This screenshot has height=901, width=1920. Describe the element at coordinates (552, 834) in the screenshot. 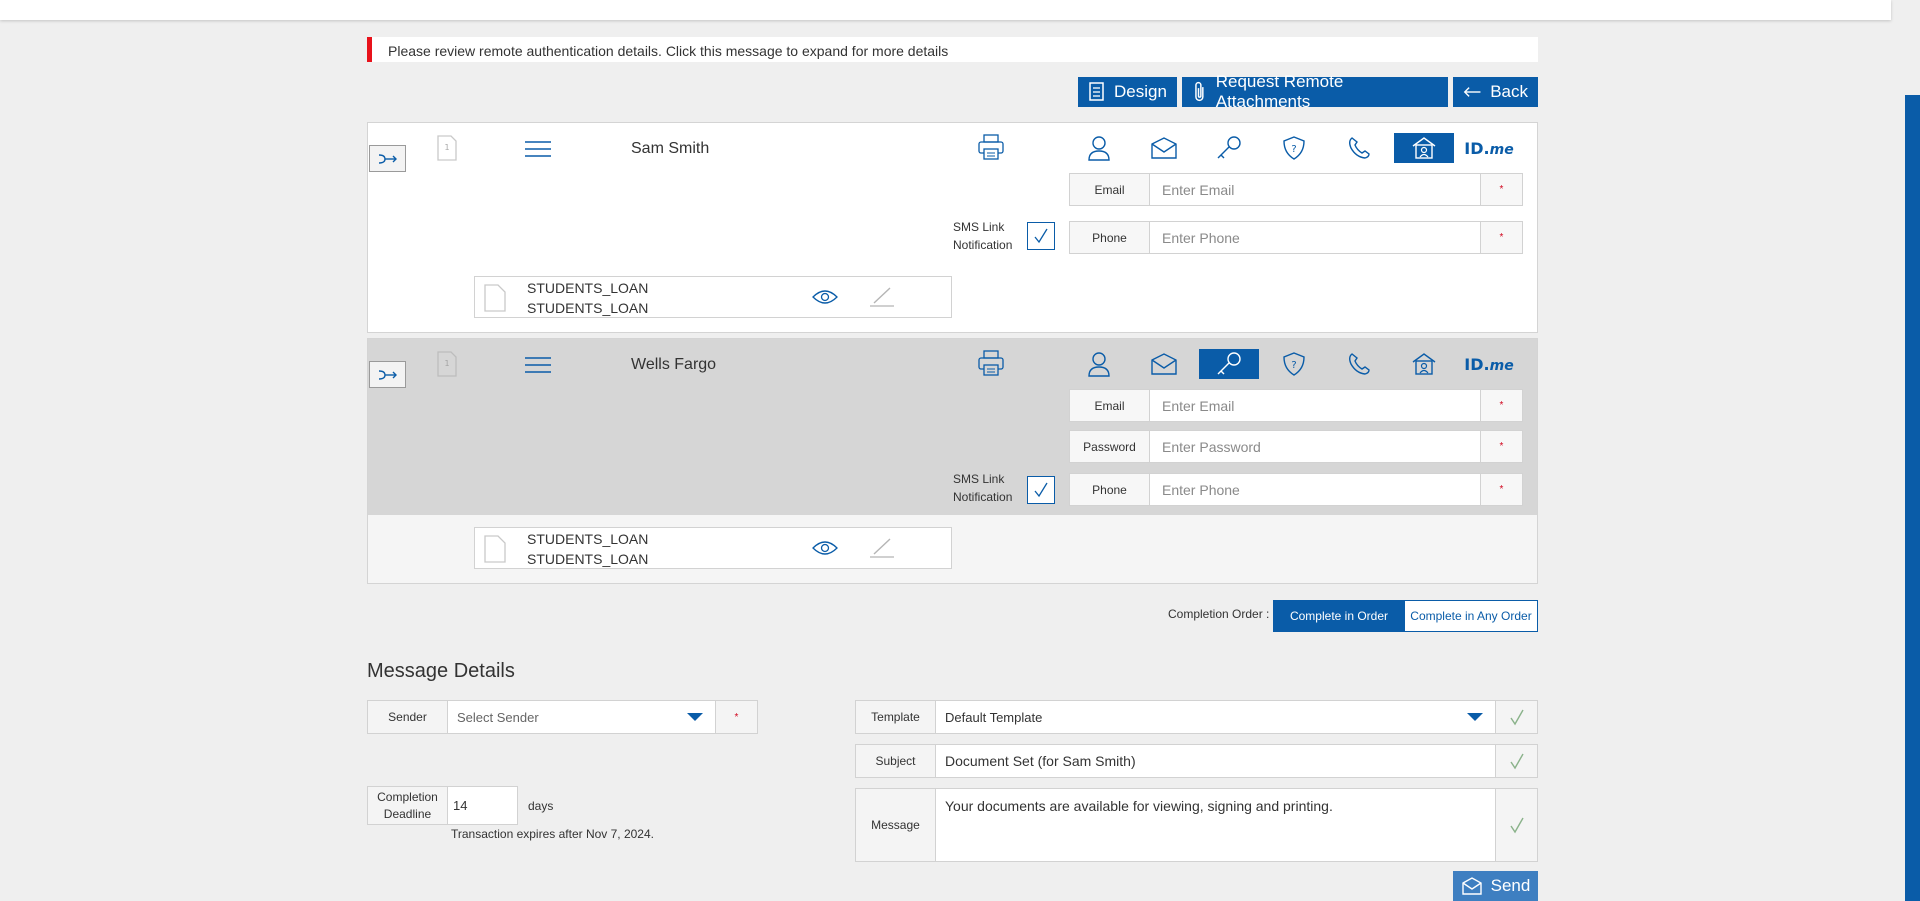

I see `expiry-note: Transaction expires after Nov 7, 2024.` at that location.